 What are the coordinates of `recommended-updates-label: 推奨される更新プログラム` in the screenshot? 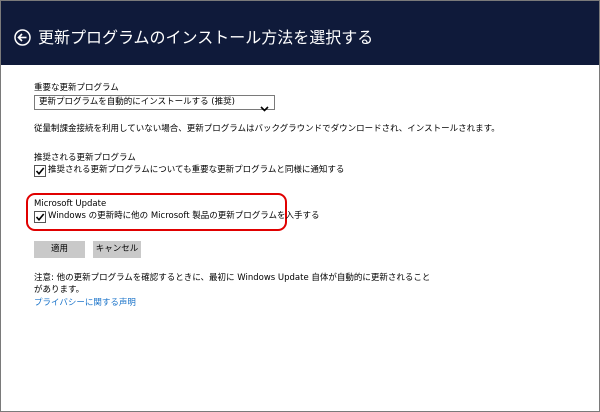 It's located at (85, 158).